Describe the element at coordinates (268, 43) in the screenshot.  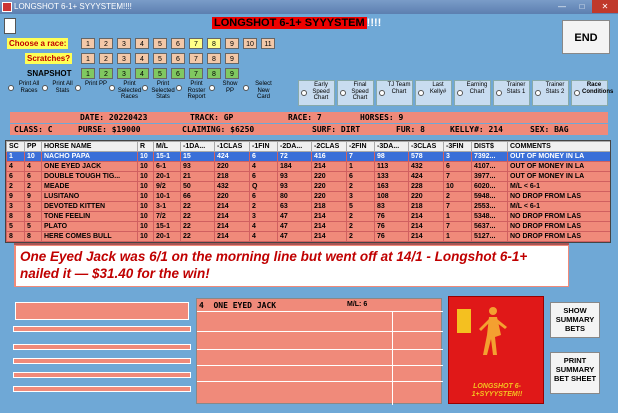
I see `race-11-button: 11` at that location.